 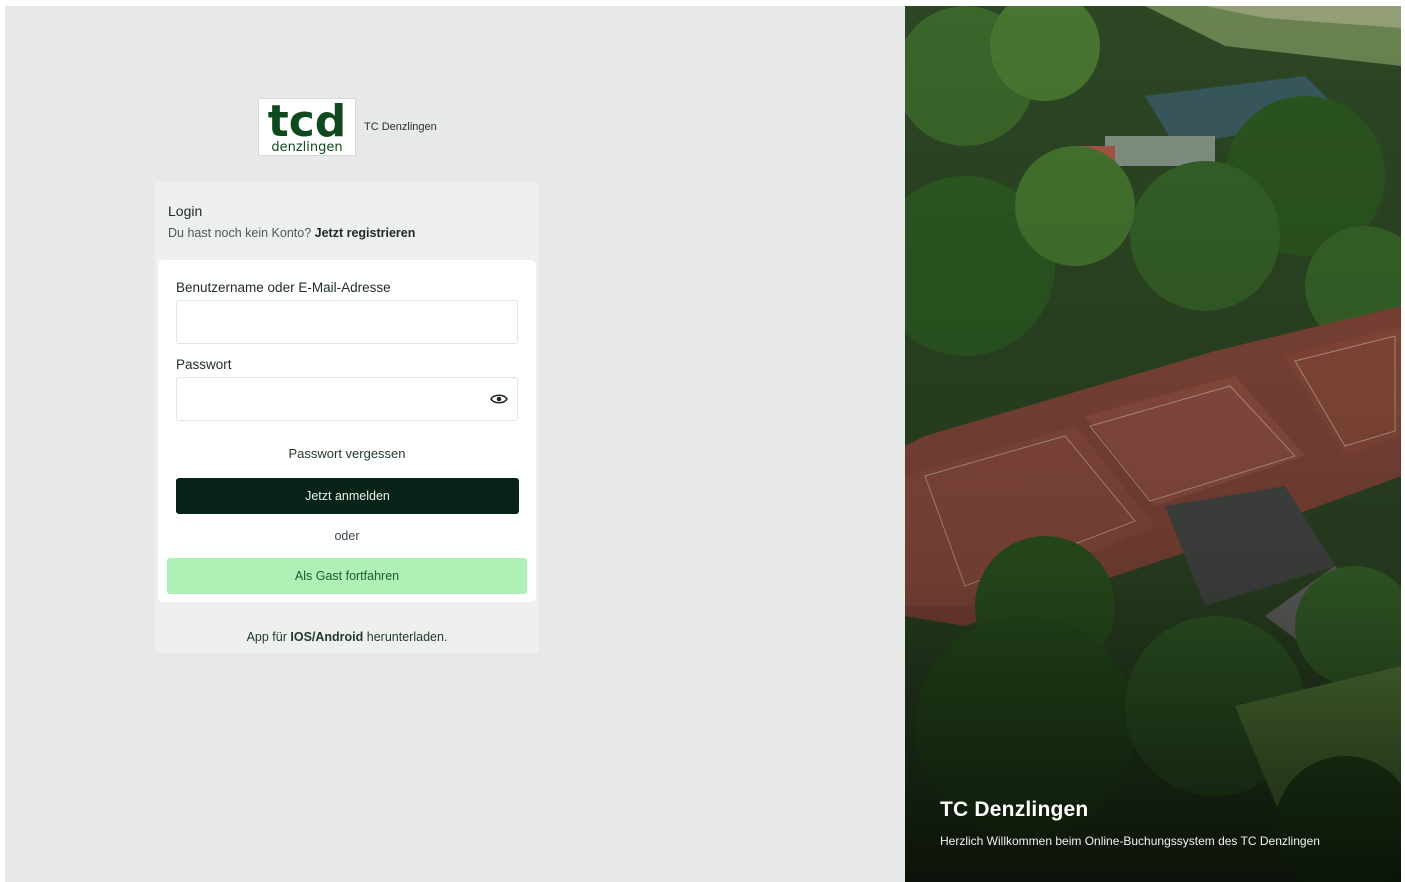 I want to click on app-download: App für IOS/Android herunterladen., so click(x=347, y=637).